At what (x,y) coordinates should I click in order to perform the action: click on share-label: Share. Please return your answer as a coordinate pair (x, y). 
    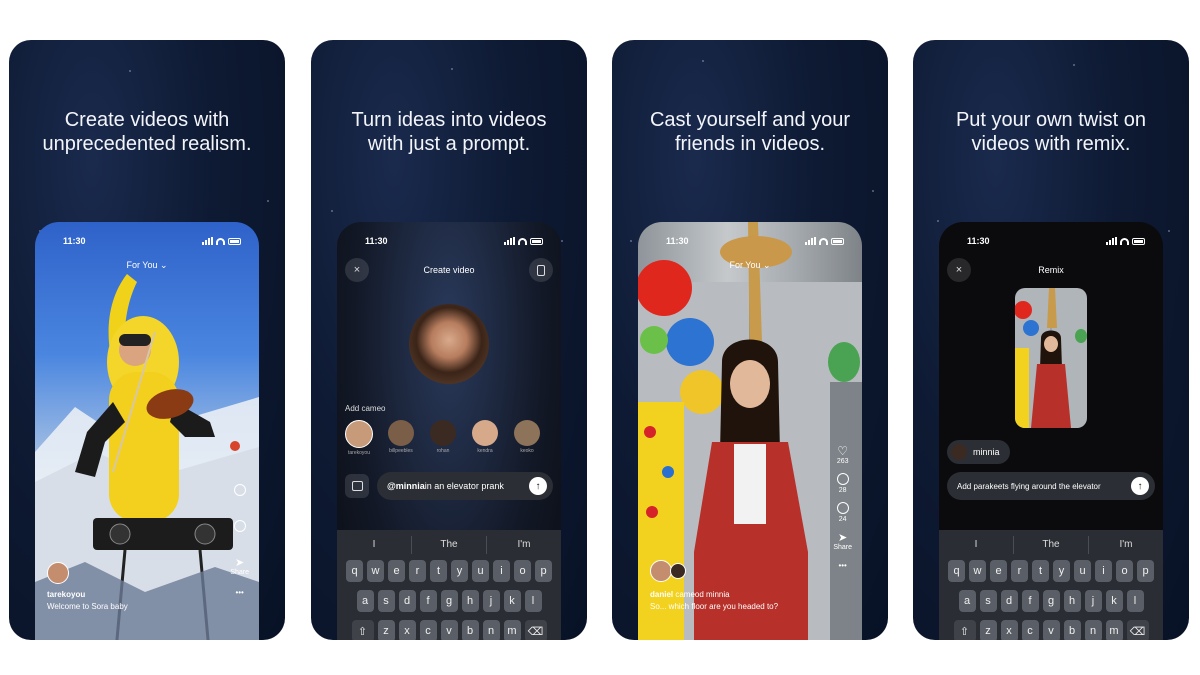
    Looking at the image, I should click on (239, 572).